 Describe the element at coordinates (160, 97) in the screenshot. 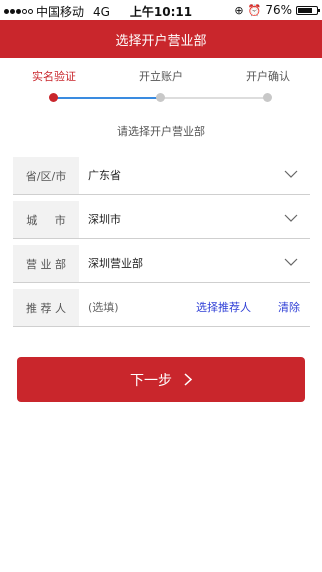

I see `step-2-dot` at that location.